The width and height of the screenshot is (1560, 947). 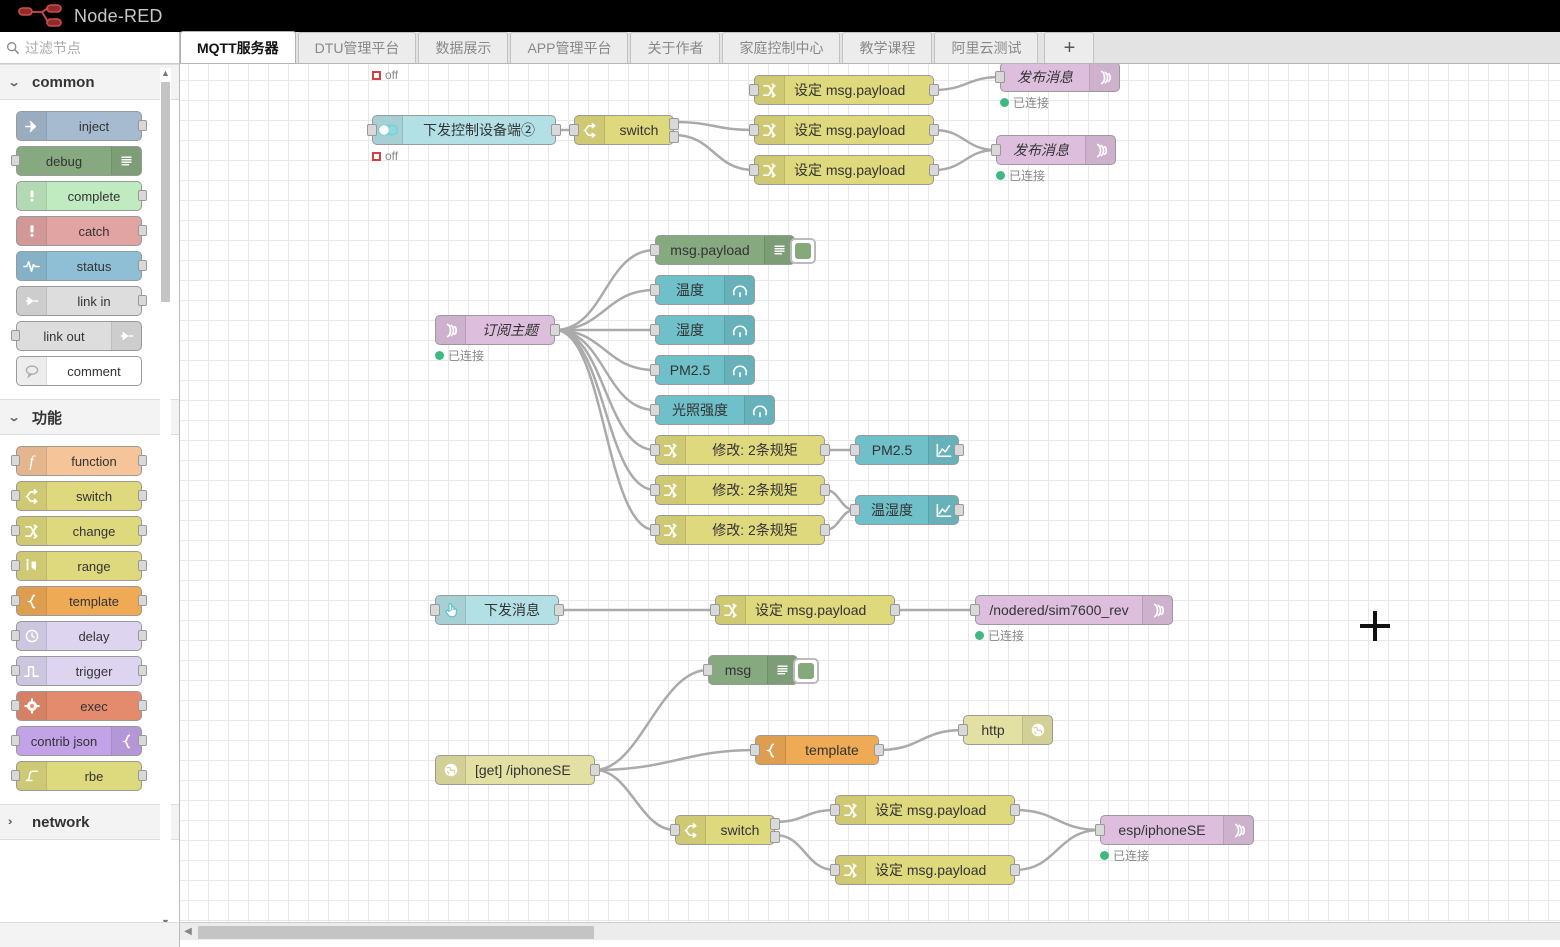 What do you see at coordinates (725, 830) in the screenshot?
I see `flow-node-switch_bot: switch` at bounding box center [725, 830].